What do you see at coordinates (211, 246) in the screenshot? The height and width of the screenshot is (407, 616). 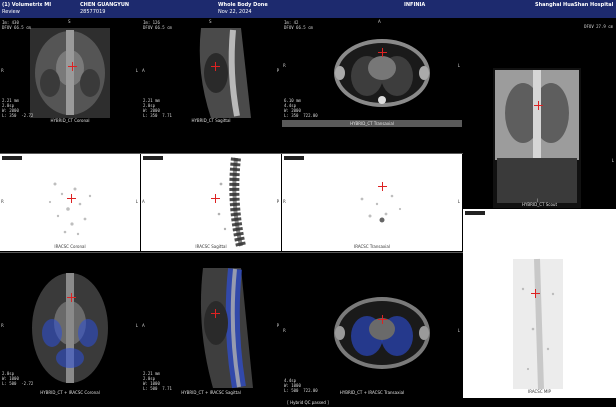 I see `viewport-caption: IRACSC Sagittal` at bounding box center [211, 246].